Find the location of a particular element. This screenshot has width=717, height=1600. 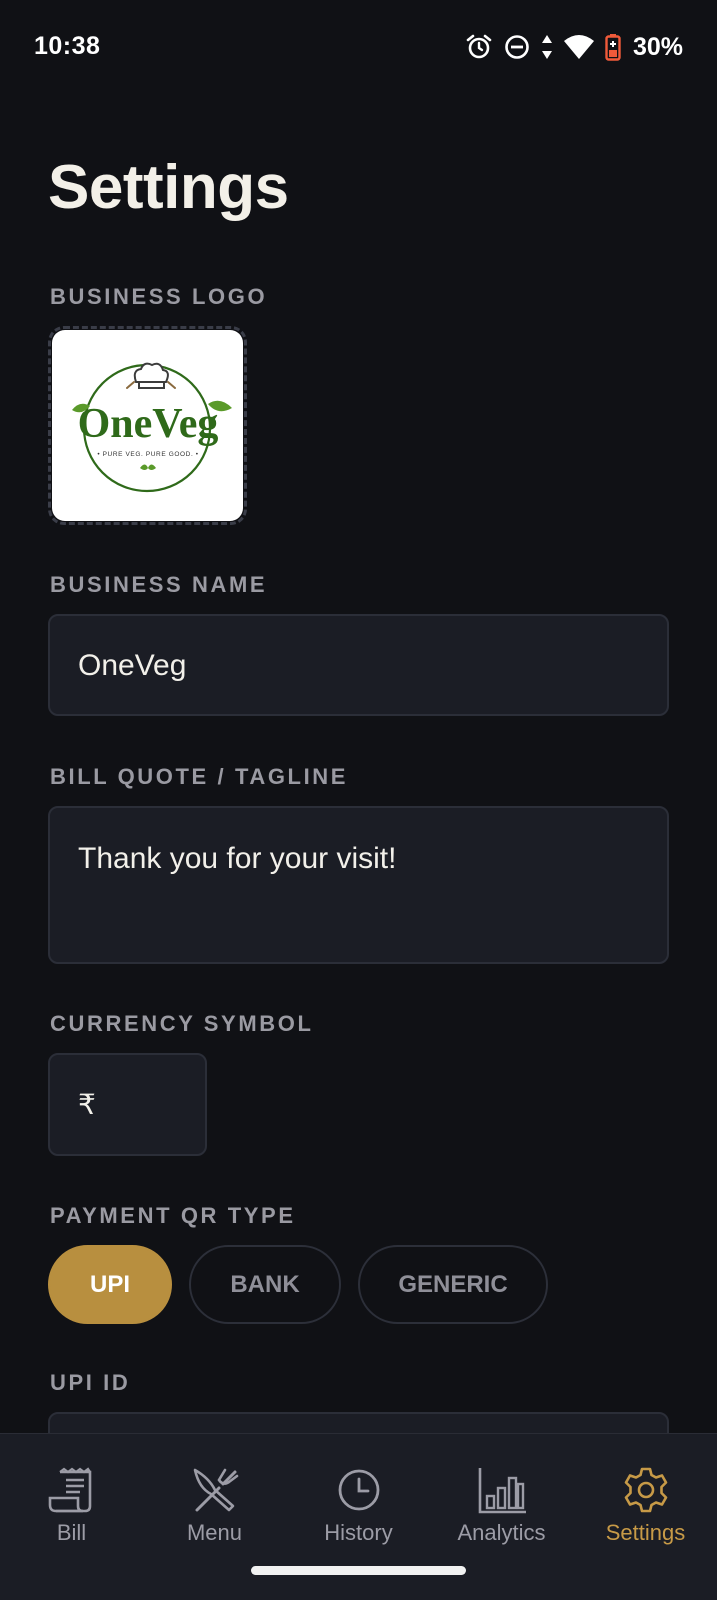

business-name-input: OneVeg is located at coordinates (358, 665).